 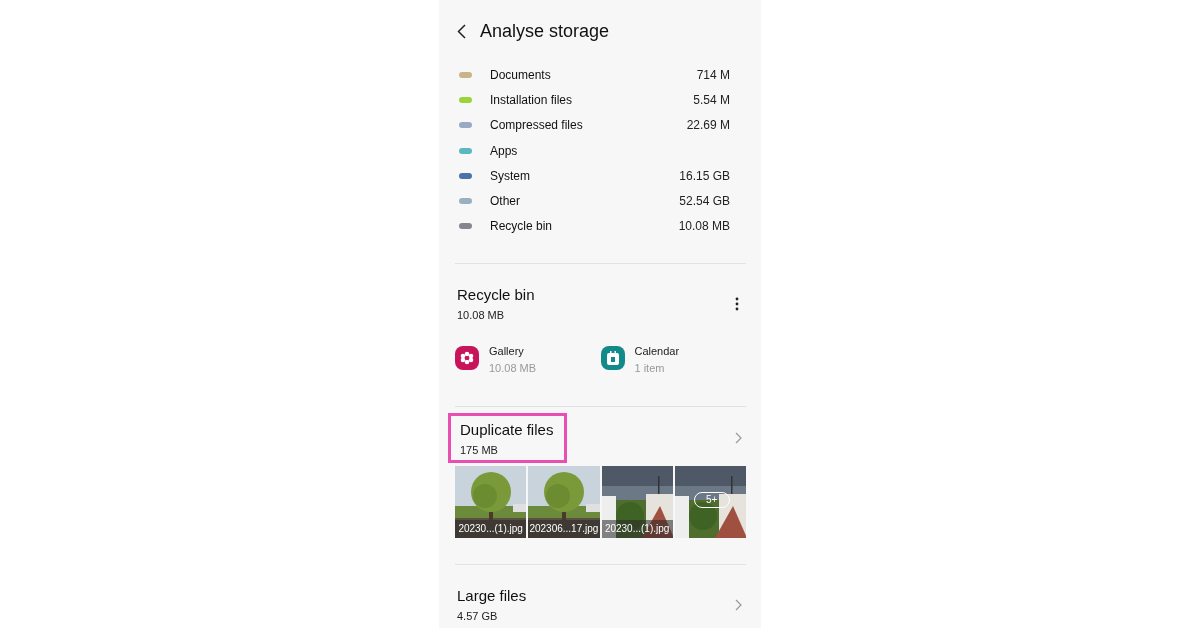 I want to click on flower-icon, so click(x=467, y=358).